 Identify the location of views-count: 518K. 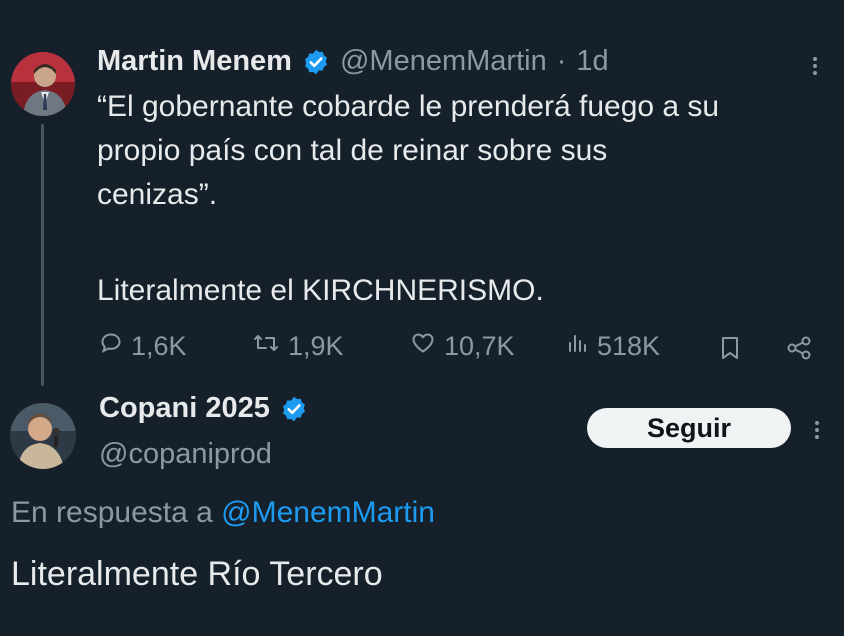
(629, 346).